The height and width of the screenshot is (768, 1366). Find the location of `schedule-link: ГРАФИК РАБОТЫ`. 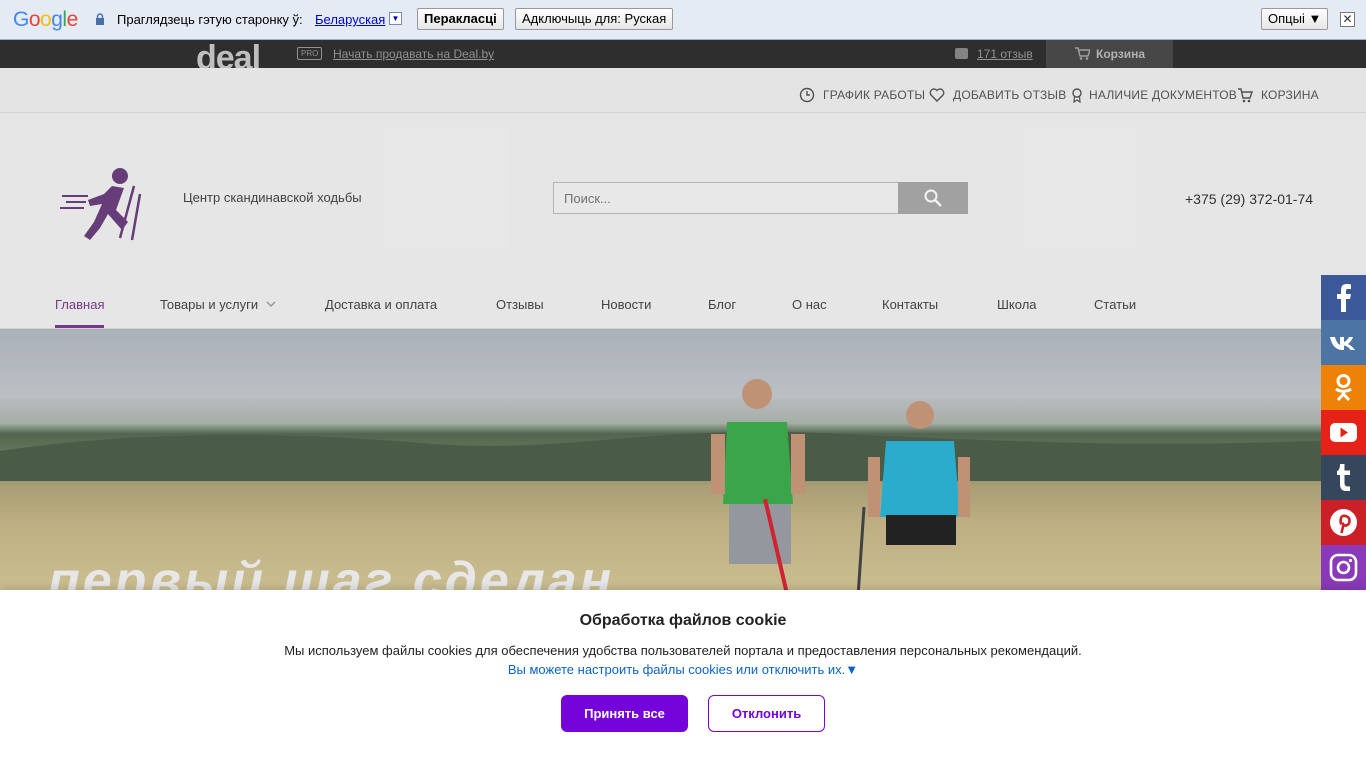

schedule-link: ГРАФИК РАБОТЫ is located at coordinates (874, 95).